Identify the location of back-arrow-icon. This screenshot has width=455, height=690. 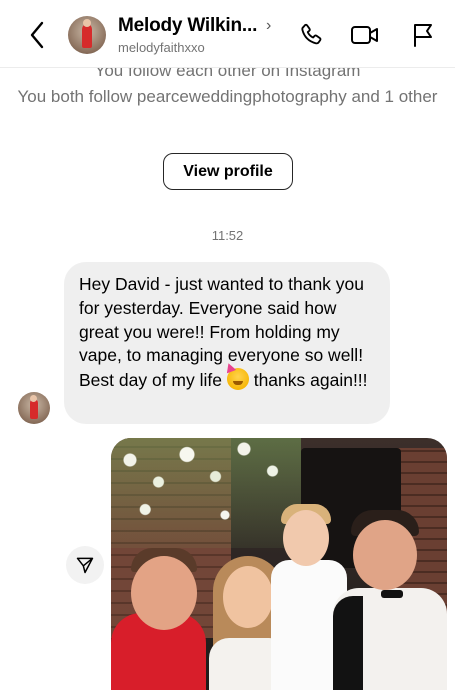
(37, 35).